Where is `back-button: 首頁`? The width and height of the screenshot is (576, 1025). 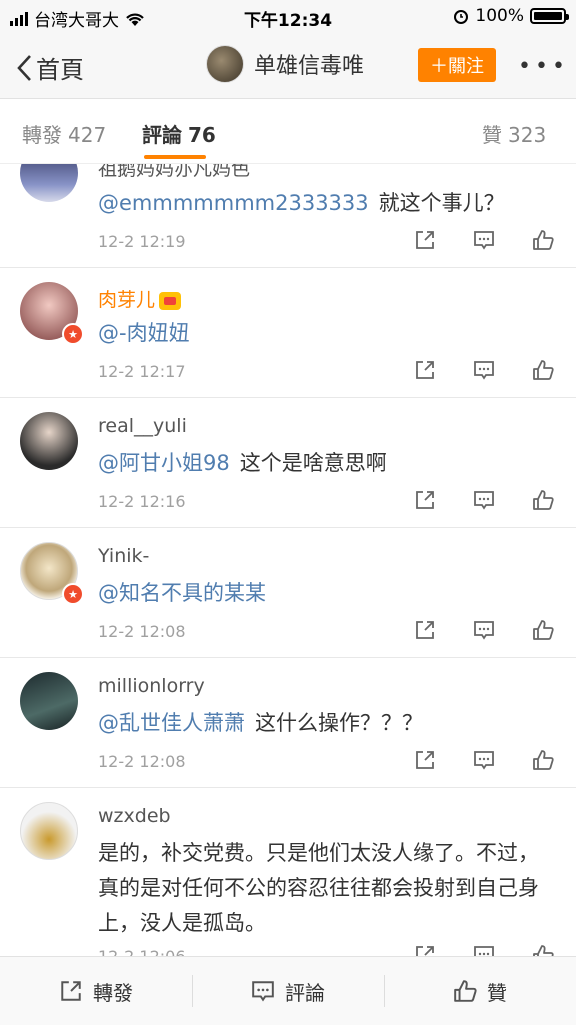
back-button: 首頁 is located at coordinates (50, 67).